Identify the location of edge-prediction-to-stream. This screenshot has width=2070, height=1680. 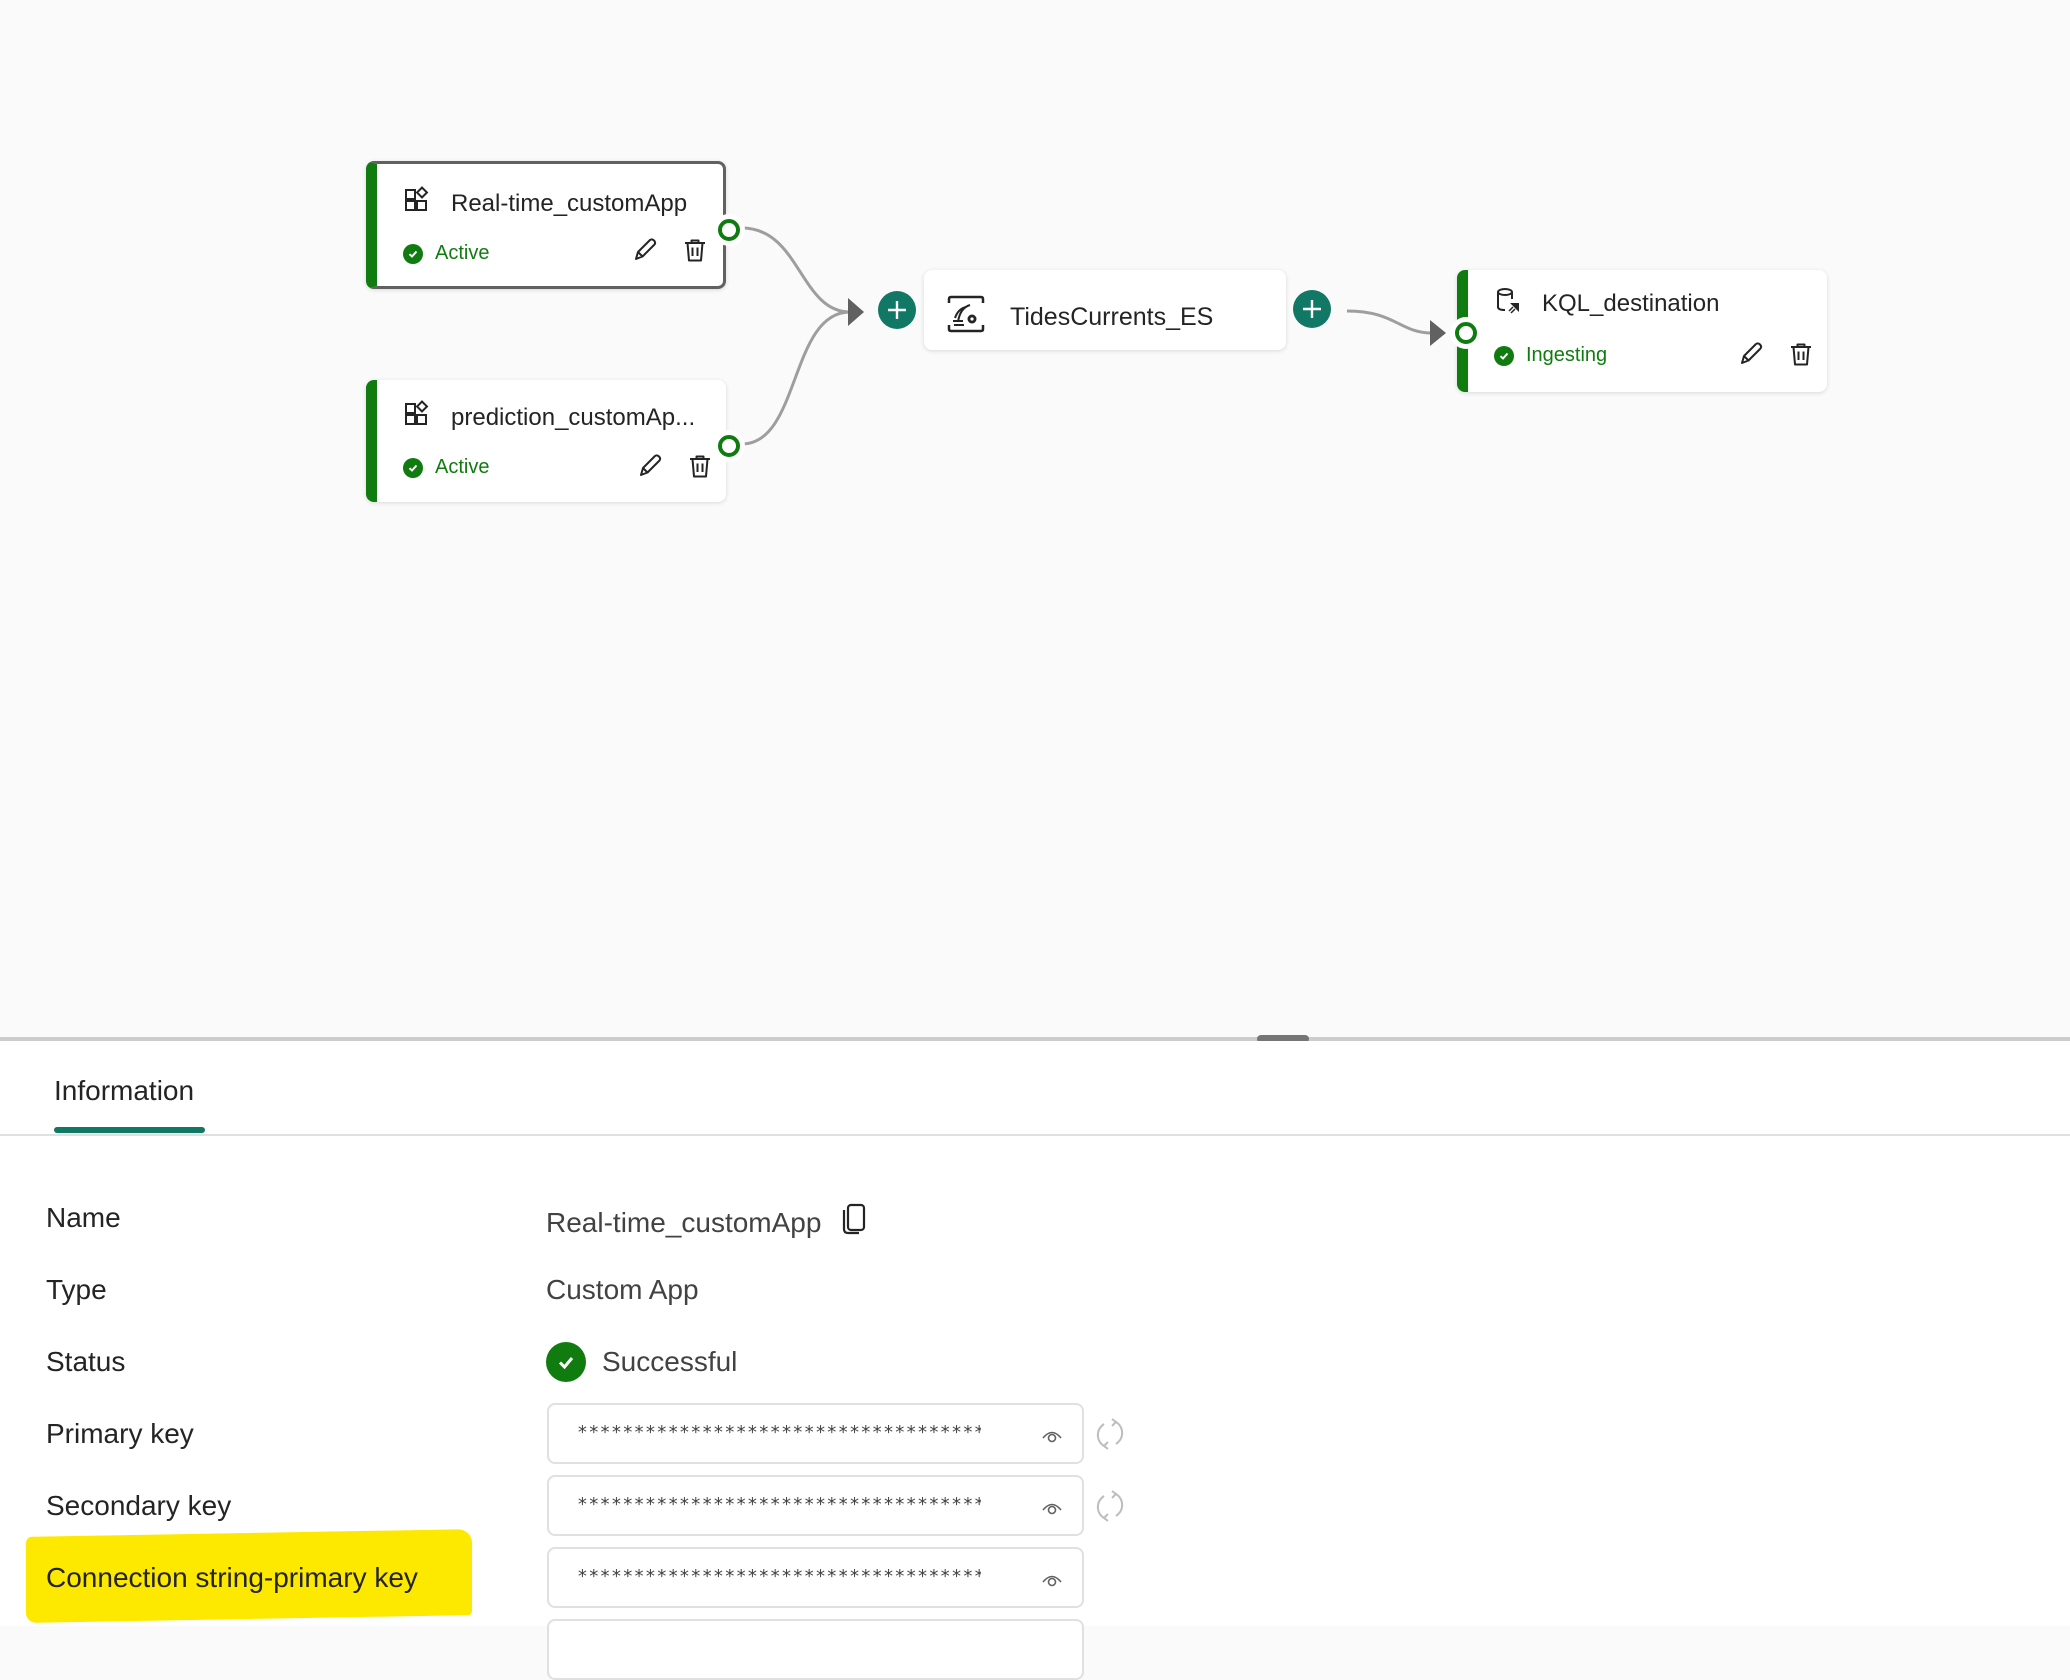
(796, 378).